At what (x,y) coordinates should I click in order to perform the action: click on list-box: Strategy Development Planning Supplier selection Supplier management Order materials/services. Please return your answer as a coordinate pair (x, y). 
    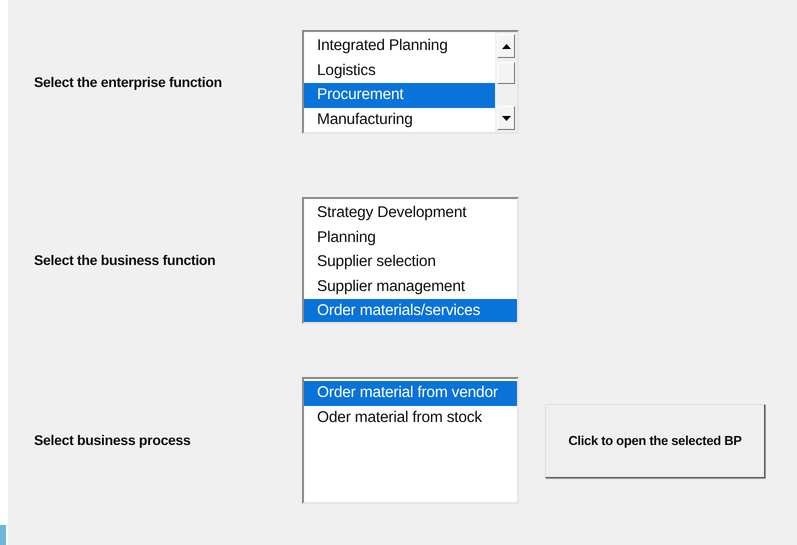
    Looking at the image, I should click on (410, 260).